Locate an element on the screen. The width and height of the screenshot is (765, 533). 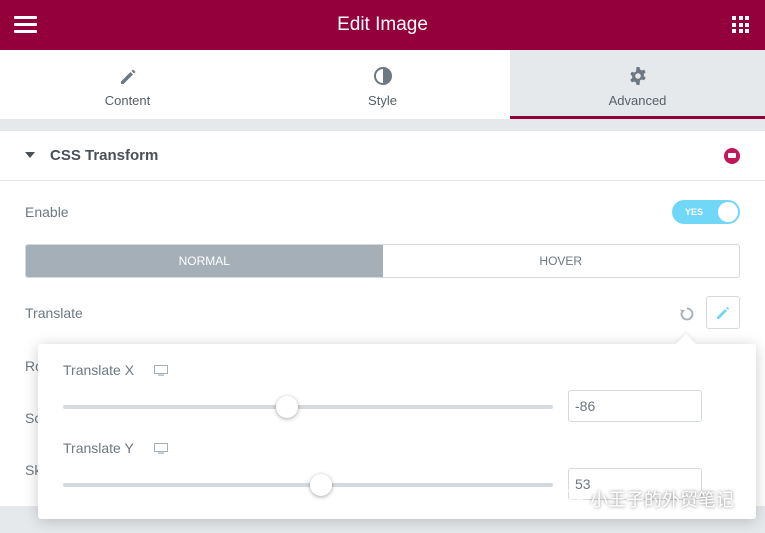
toggle-text: YES is located at coordinates (694, 212).